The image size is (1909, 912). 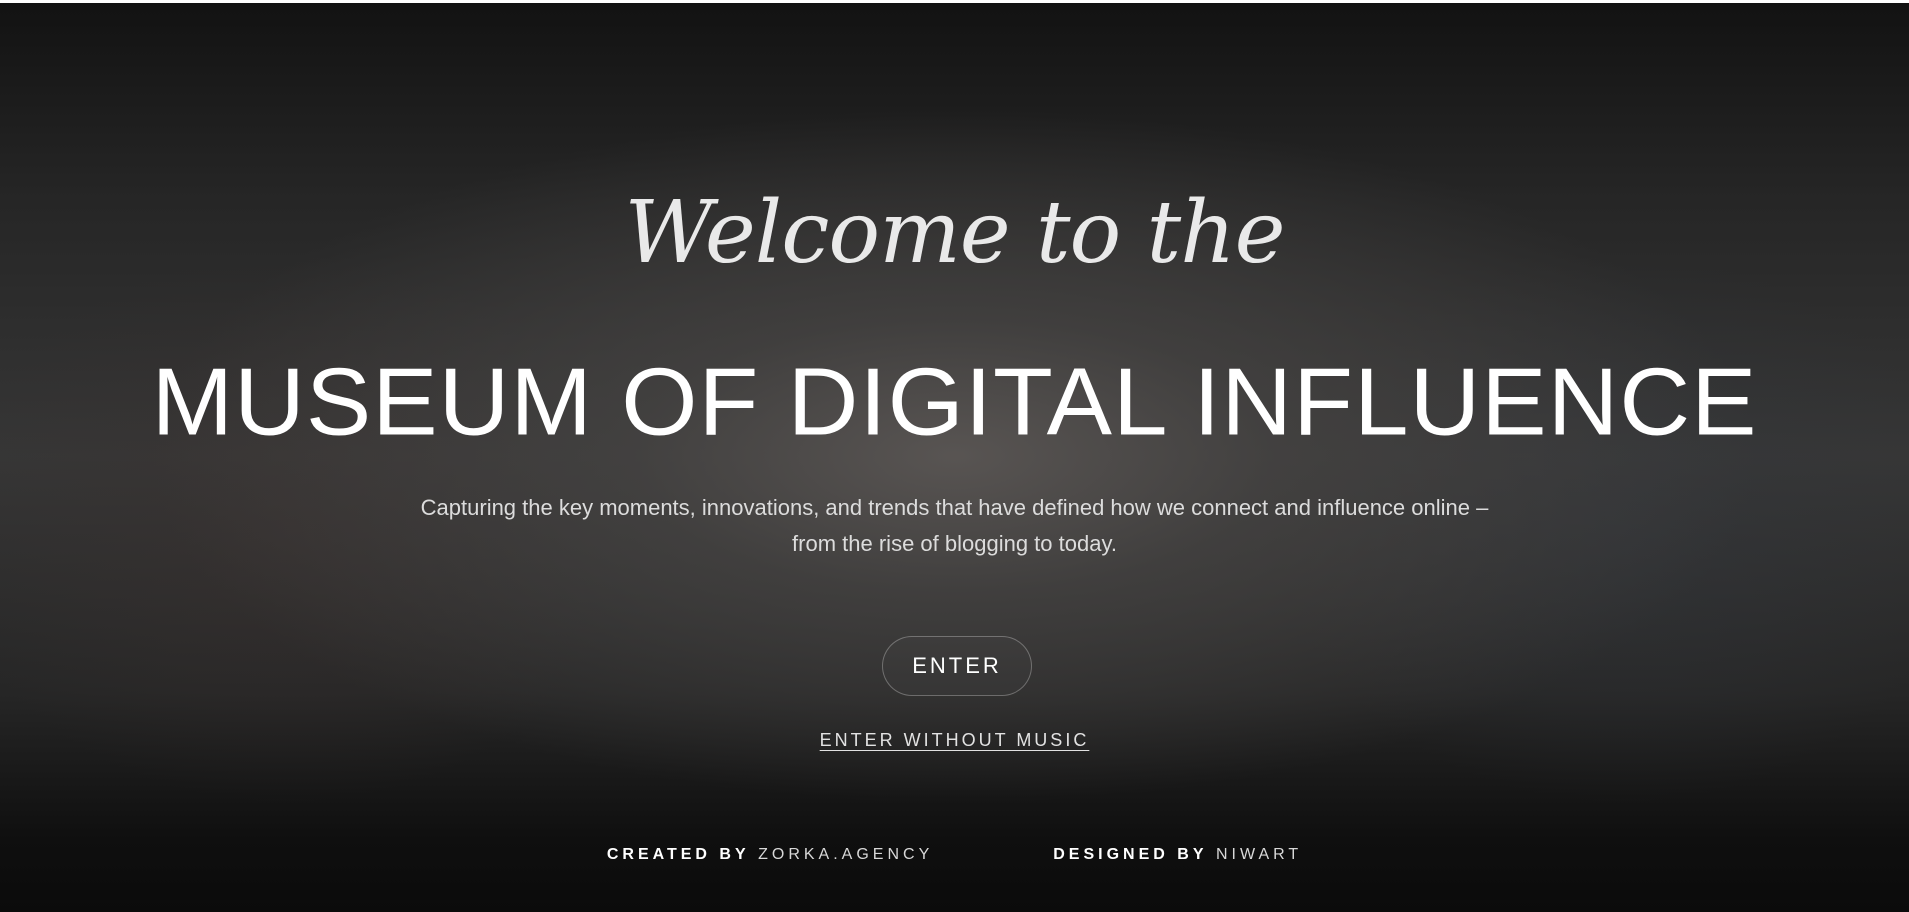 I want to click on created-by-credit: CREATED BY ZORKA.AGENCY, so click(x=770, y=855).